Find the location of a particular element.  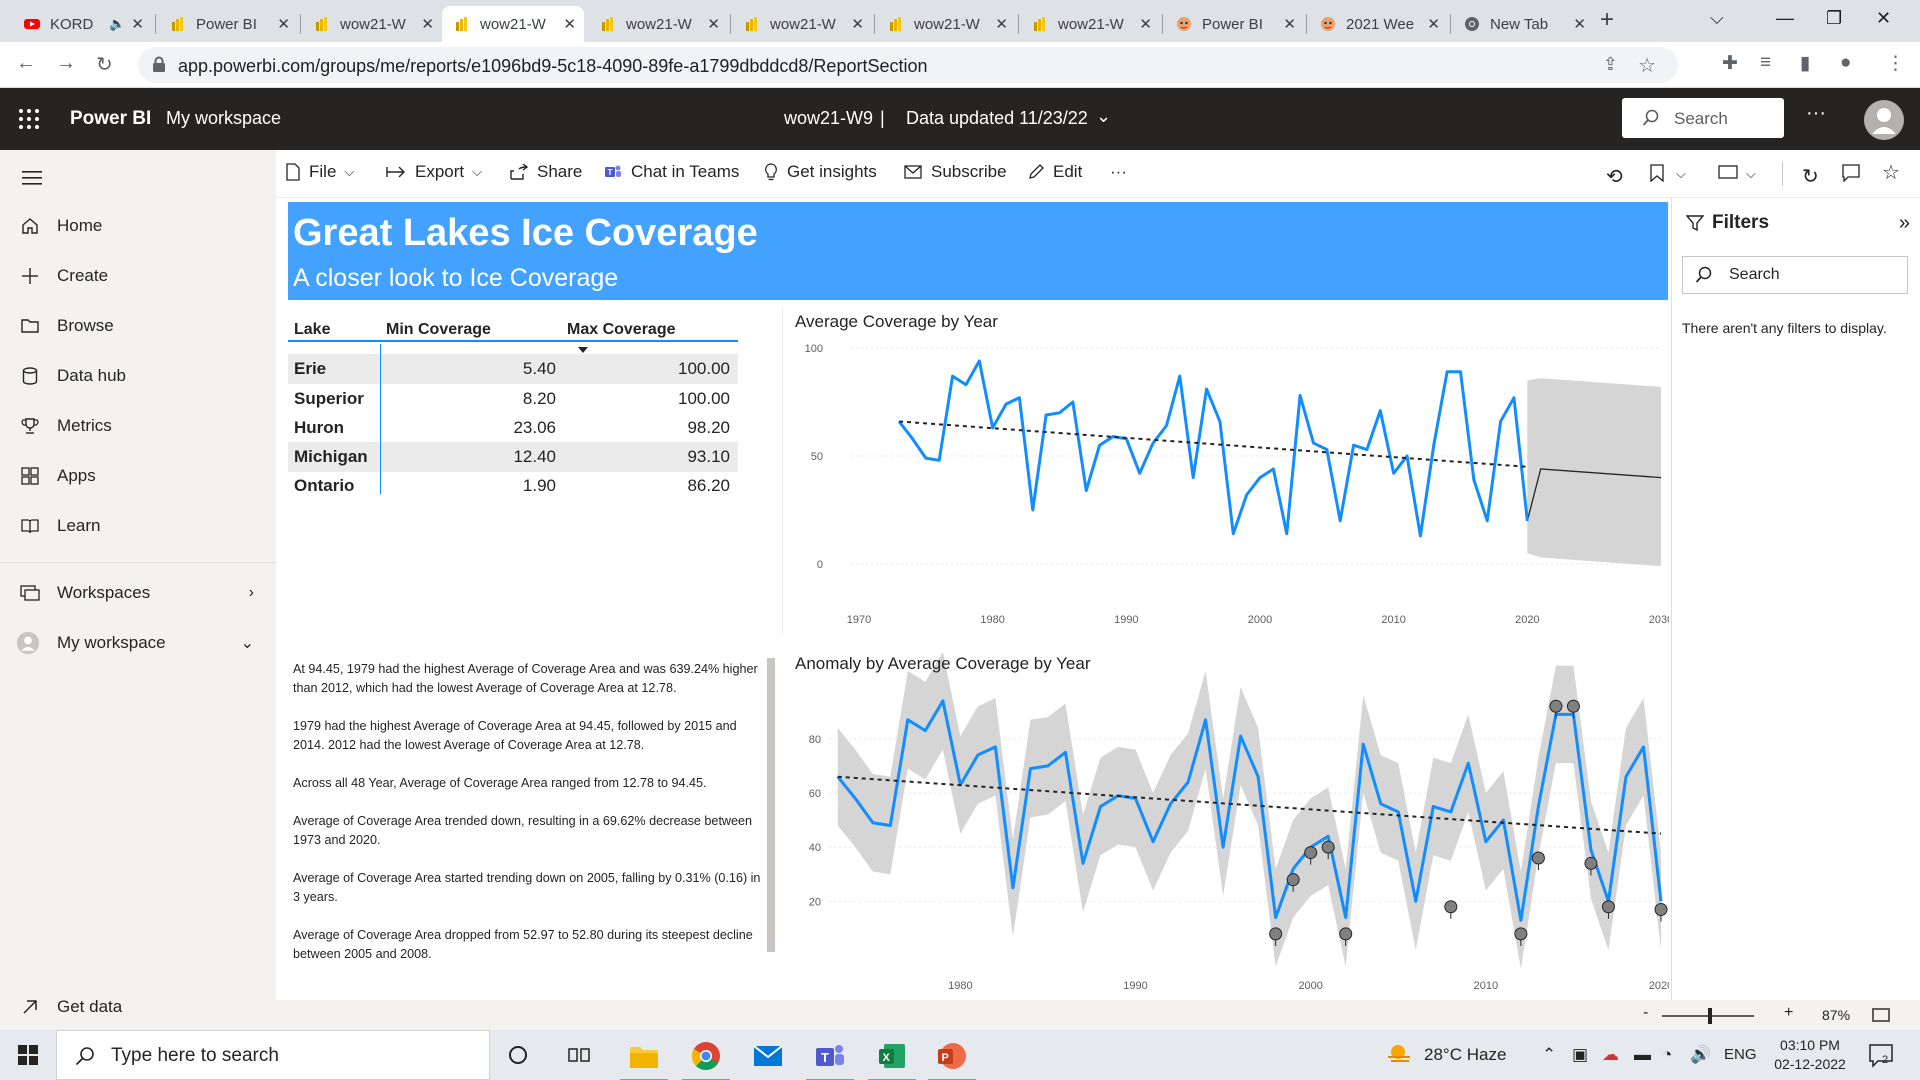

notification-center-icon is located at coordinates (1881, 1055).